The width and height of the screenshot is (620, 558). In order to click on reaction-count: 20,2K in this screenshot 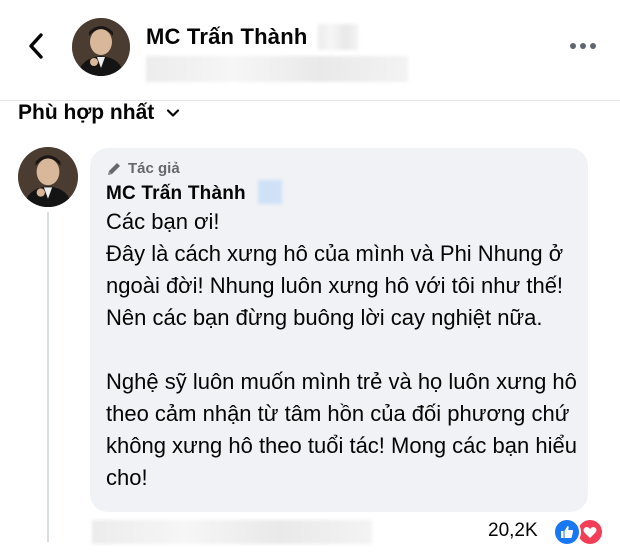, I will do `click(513, 531)`.